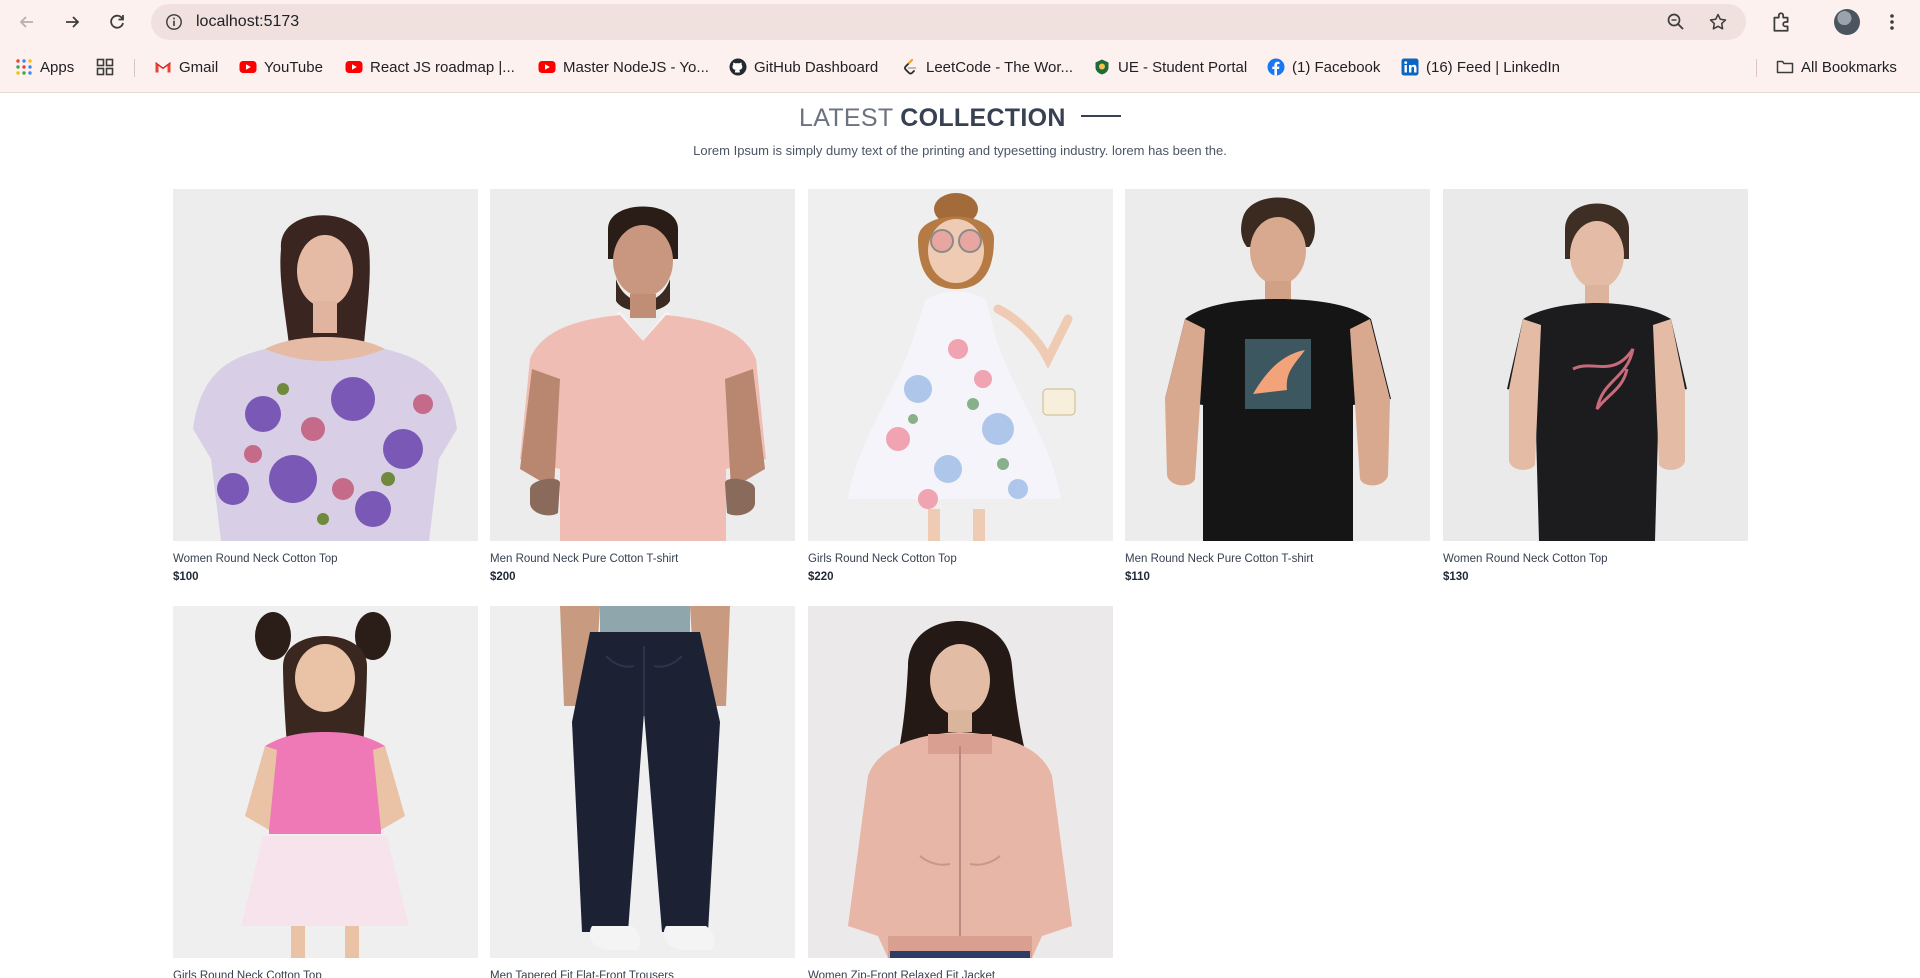 This screenshot has width=1920, height=978. I want to click on bookmark-ue-portal: UE - Student Portal, so click(1170, 67).